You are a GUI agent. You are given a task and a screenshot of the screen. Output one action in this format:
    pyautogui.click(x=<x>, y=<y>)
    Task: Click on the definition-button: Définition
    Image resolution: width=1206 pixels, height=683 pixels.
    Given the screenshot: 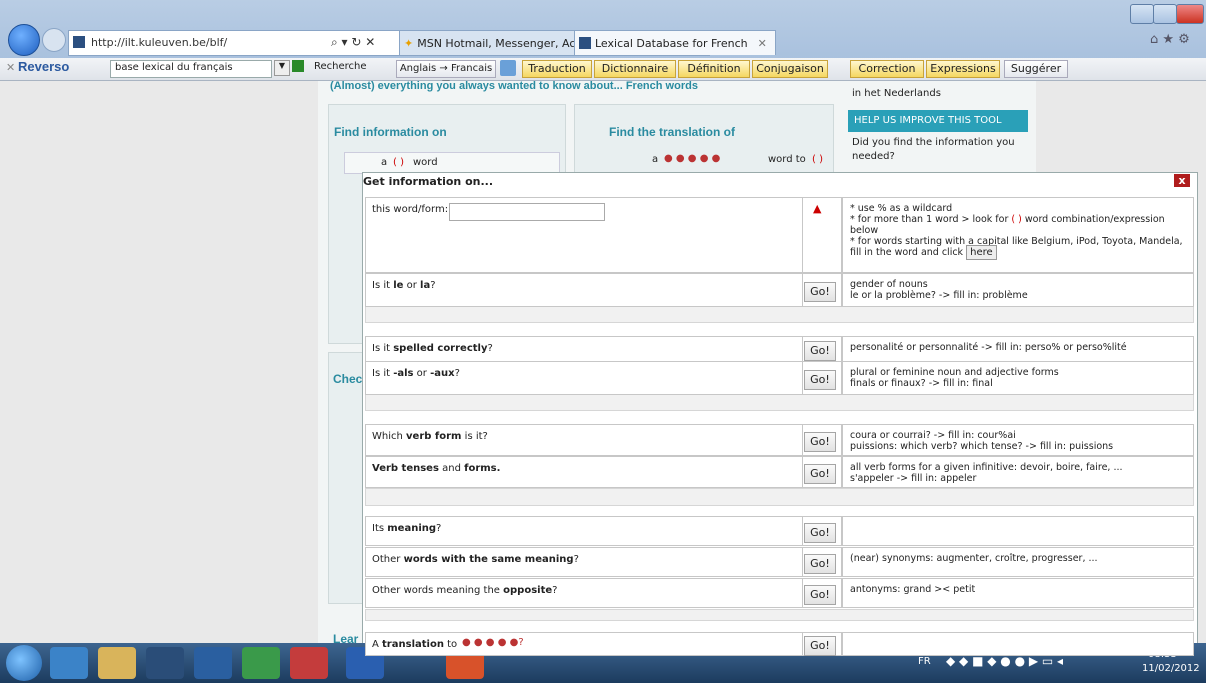 What is the action you would take?
    pyautogui.click(x=714, y=69)
    